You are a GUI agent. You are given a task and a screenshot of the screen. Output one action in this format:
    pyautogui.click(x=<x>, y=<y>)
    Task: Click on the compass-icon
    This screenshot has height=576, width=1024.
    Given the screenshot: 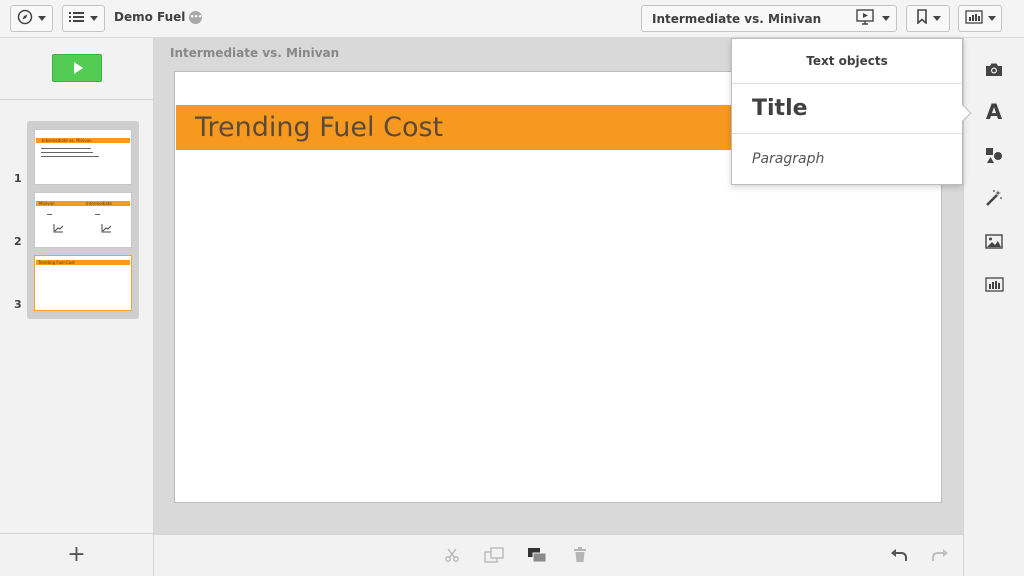 What is the action you would take?
    pyautogui.click(x=25, y=19)
    